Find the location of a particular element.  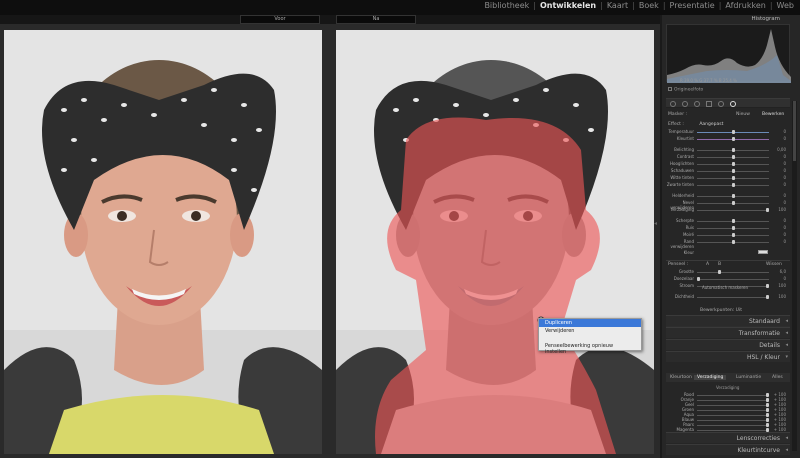

brush-grootte-slider: Grootte 6,0 is located at coordinates (728, 272).